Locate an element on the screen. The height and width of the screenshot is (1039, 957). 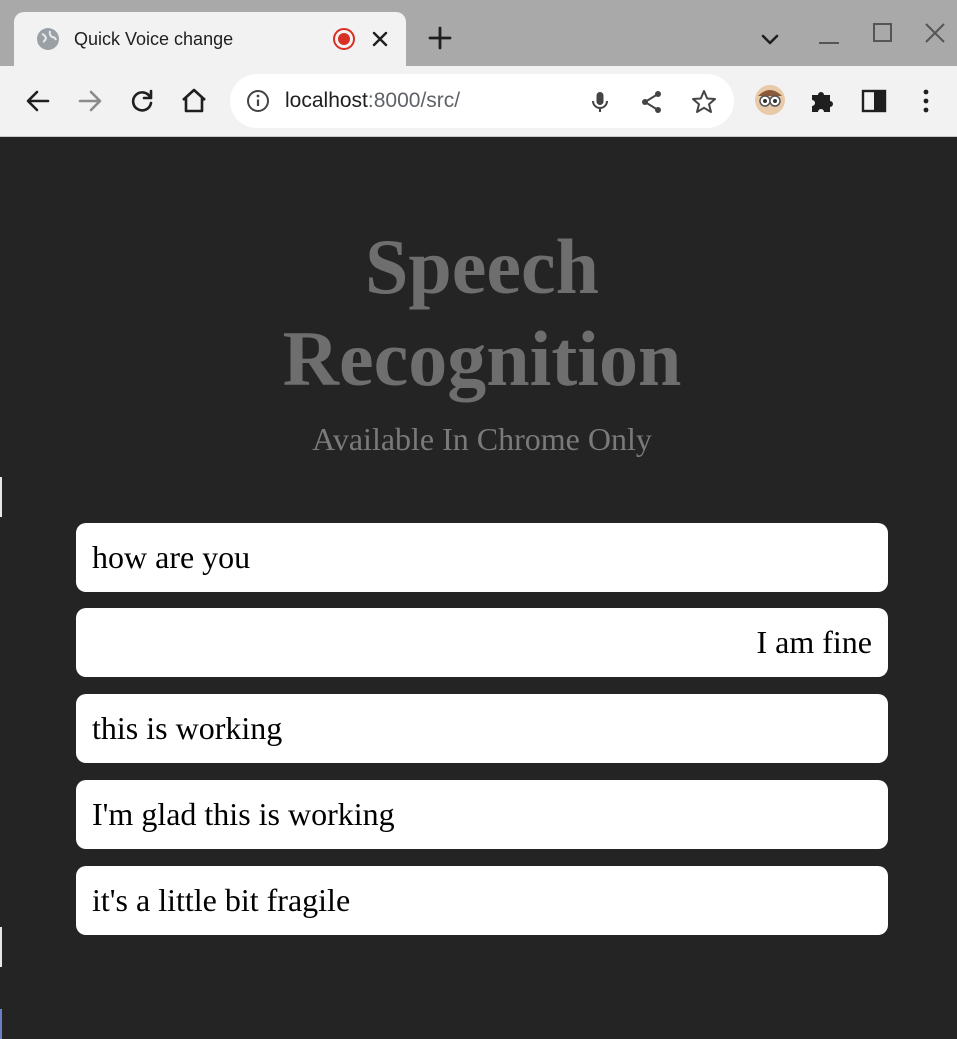
maximize-icon is located at coordinates (883, 33).